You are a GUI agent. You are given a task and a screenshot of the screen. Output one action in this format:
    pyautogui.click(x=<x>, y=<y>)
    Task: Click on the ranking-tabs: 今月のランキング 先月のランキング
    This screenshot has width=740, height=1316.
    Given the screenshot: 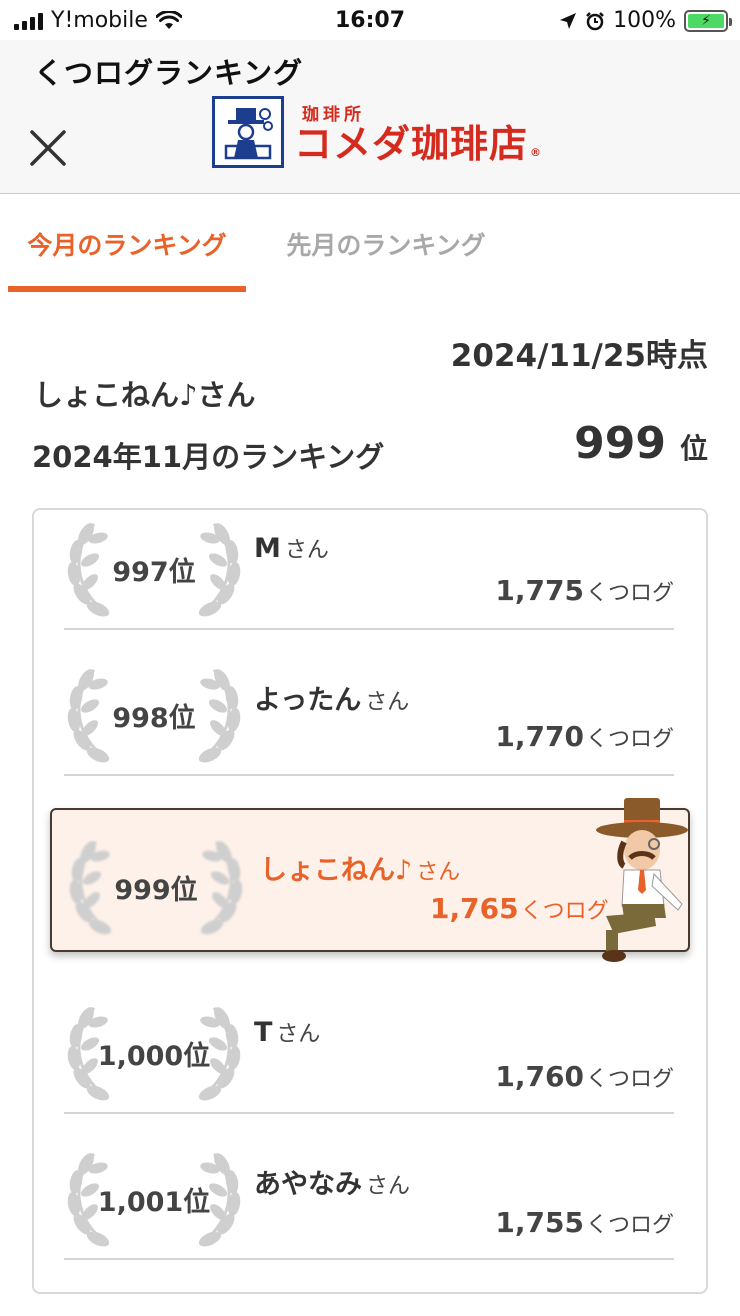 What is the action you would take?
    pyautogui.click(x=370, y=250)
    